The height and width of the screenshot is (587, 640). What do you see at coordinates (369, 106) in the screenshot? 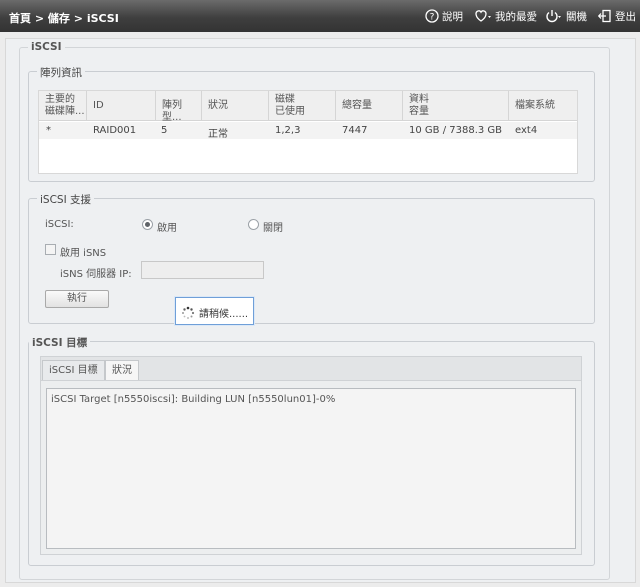
I see `col-header-total-capacity: 總容量` at bounding box center [369, 106].